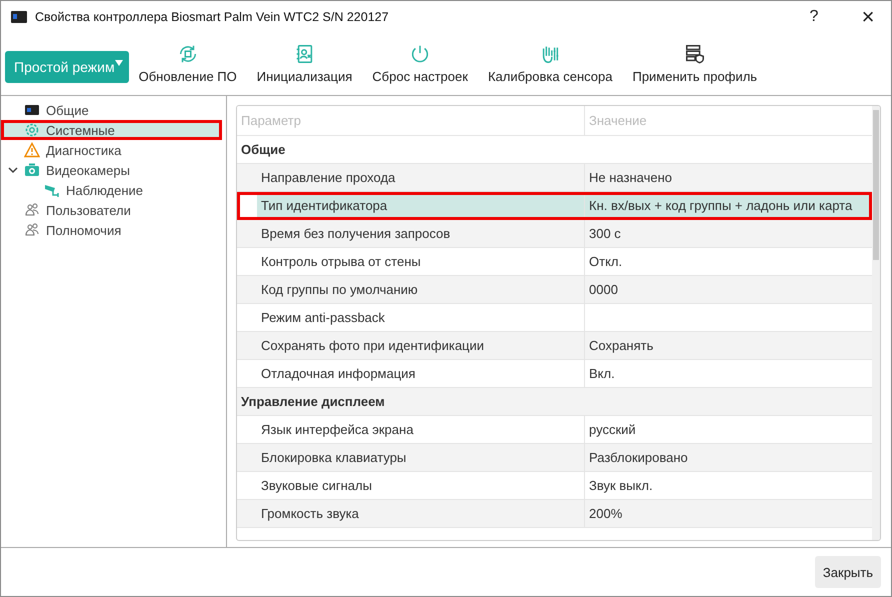 The width and height of the screenshot is (892, 597). I want to click on property-row: Время без получения запросов 300 с, so click(554, 234).